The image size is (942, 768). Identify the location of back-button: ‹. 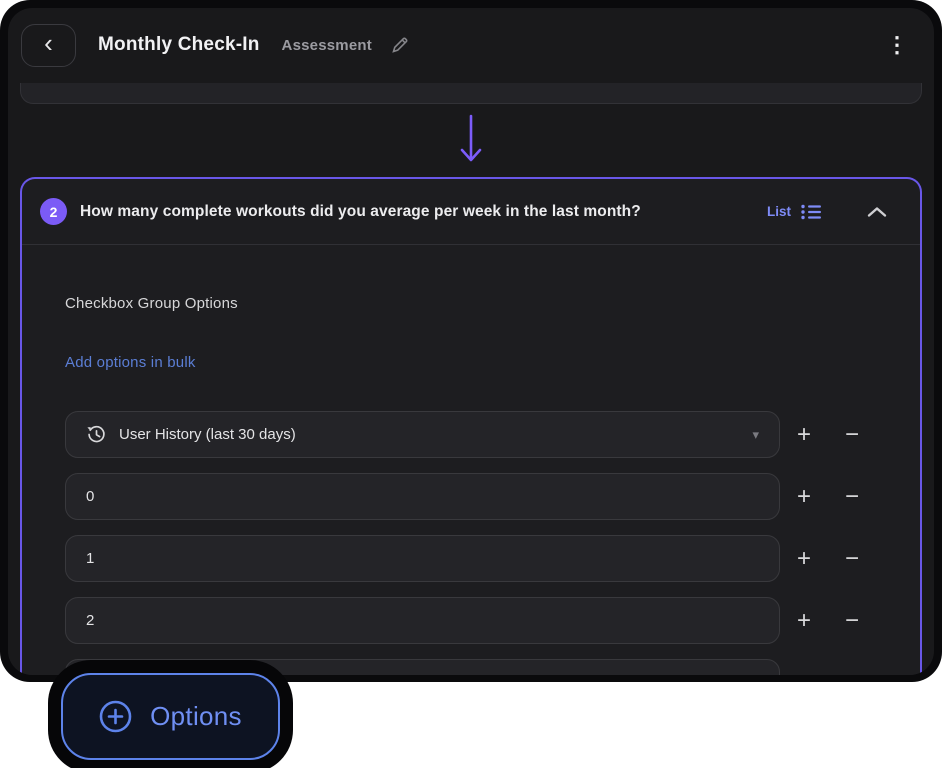
(48, 45).